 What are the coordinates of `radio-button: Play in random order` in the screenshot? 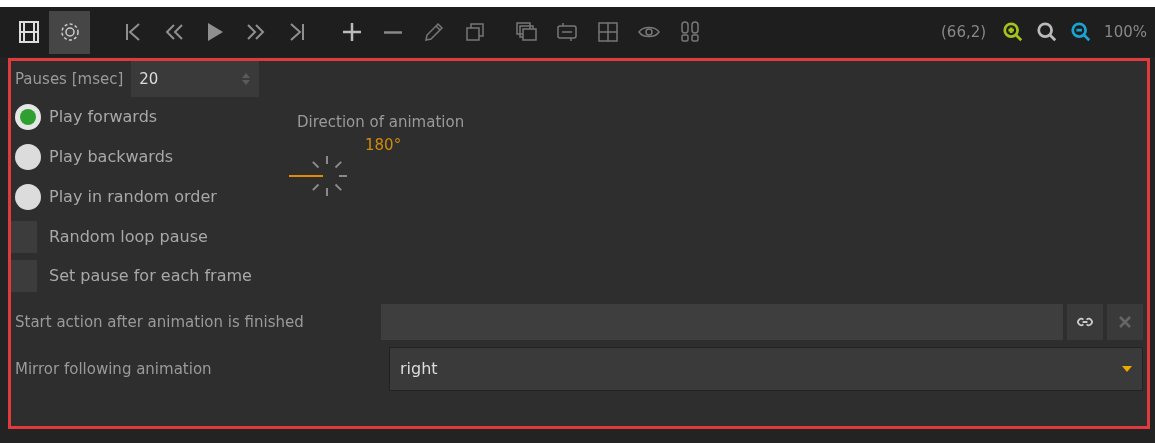 It's located at (158, 197).